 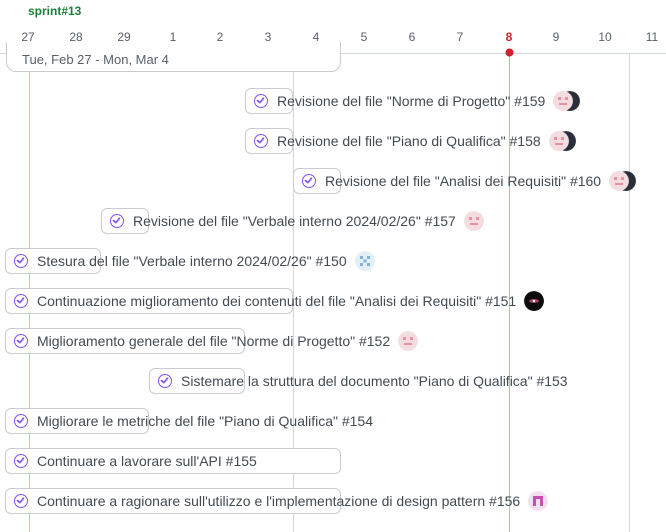 I want to click on day-label: 6, so click(x=412, y=37).